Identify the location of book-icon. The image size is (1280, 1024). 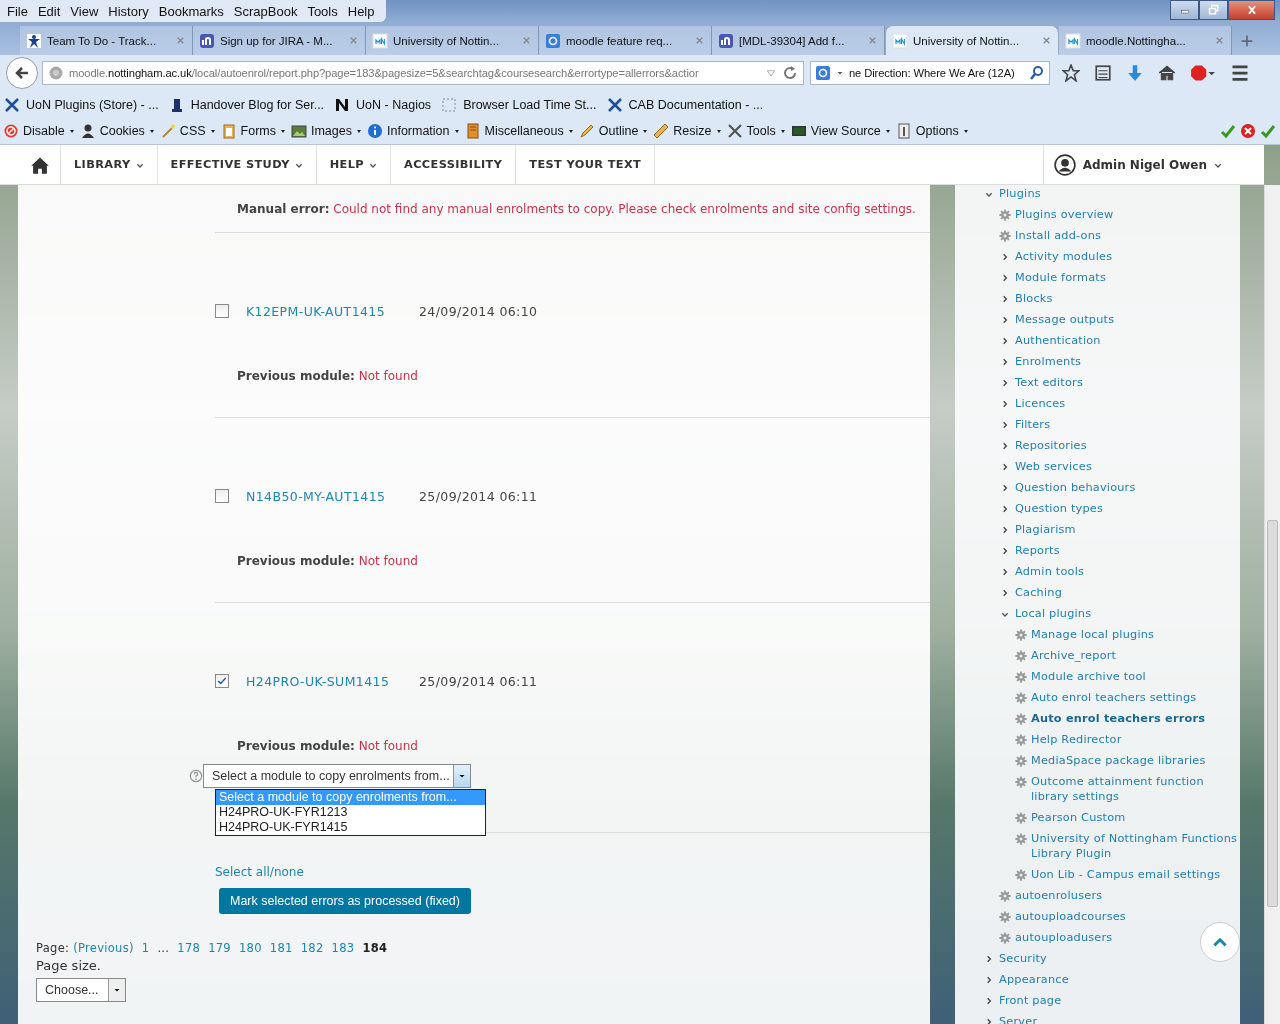
(472, 131).